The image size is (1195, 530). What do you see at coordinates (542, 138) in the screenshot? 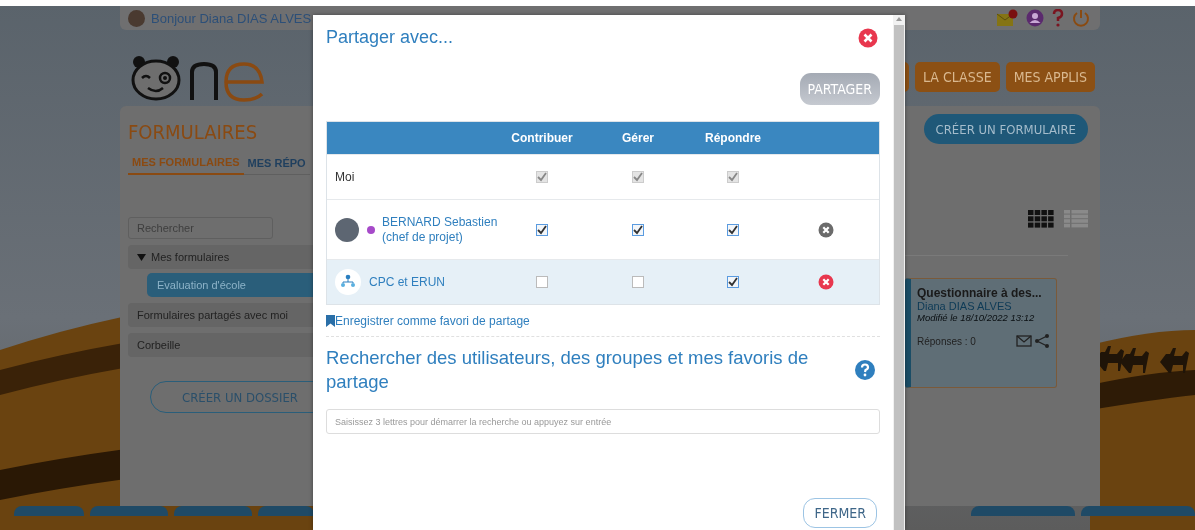
I see `column-header: Contribuer` at bounding box center [542, 138].